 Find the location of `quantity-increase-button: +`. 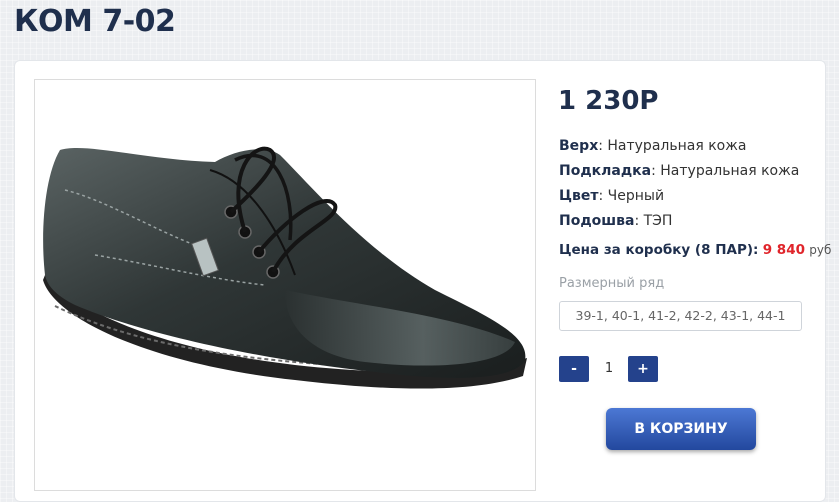

quantity-increase-button: + is located at coordinates (643, 369).